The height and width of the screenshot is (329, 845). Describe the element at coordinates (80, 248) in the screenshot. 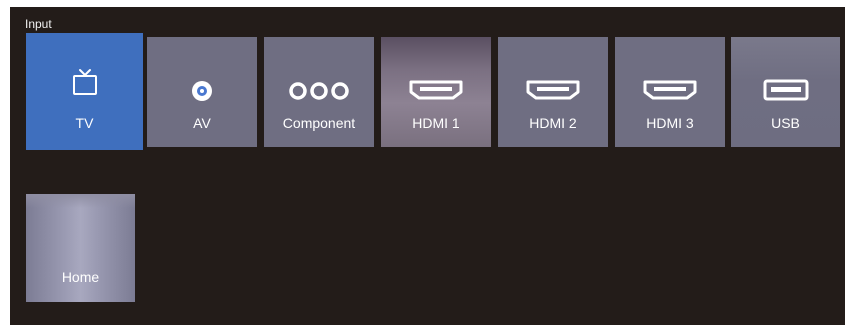

I see `home-tile: Home` at that location.